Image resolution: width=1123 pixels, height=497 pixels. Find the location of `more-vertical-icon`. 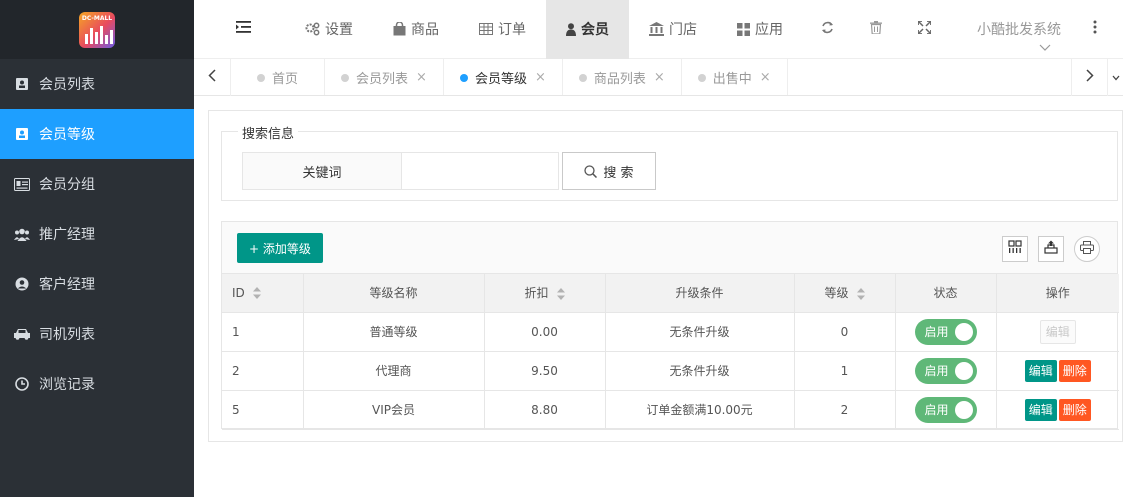

more-vertical-icon is located at coordinates (1095, 29).